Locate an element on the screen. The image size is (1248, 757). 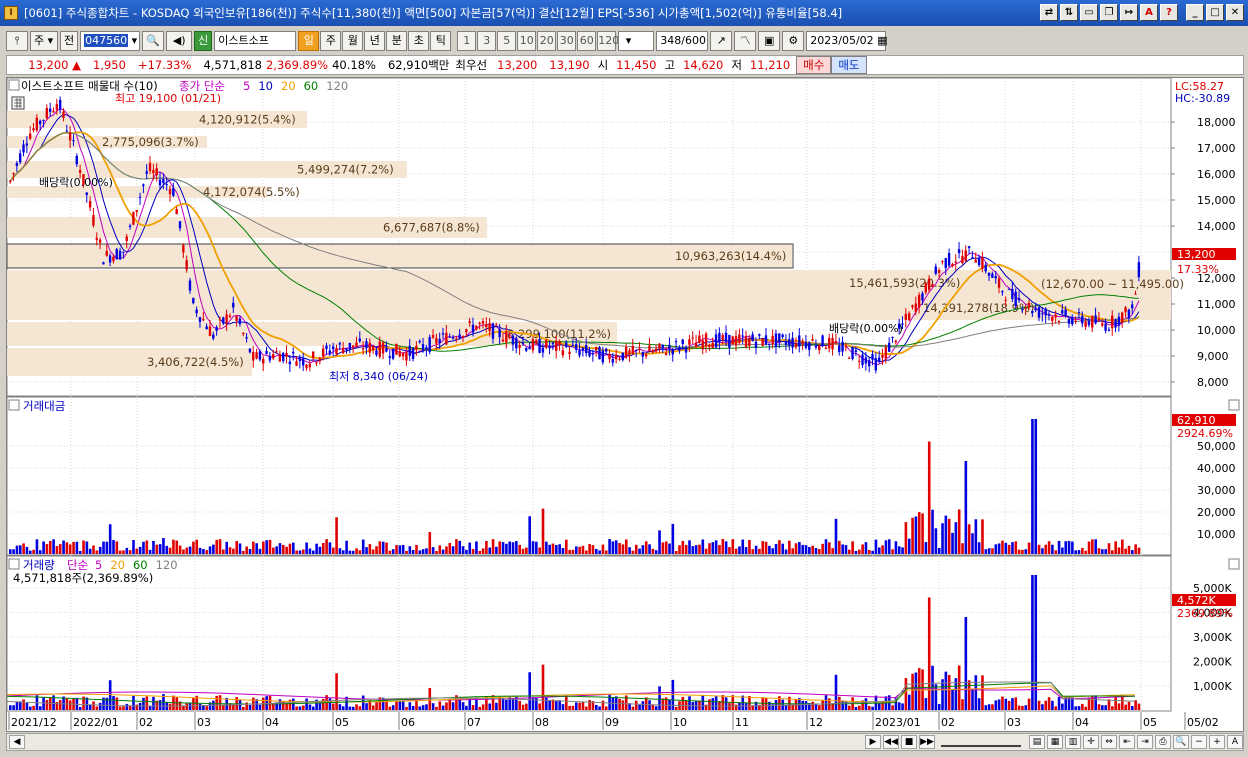
fast-forward-icon: ▶▶ is located at coordinates (927, 742).